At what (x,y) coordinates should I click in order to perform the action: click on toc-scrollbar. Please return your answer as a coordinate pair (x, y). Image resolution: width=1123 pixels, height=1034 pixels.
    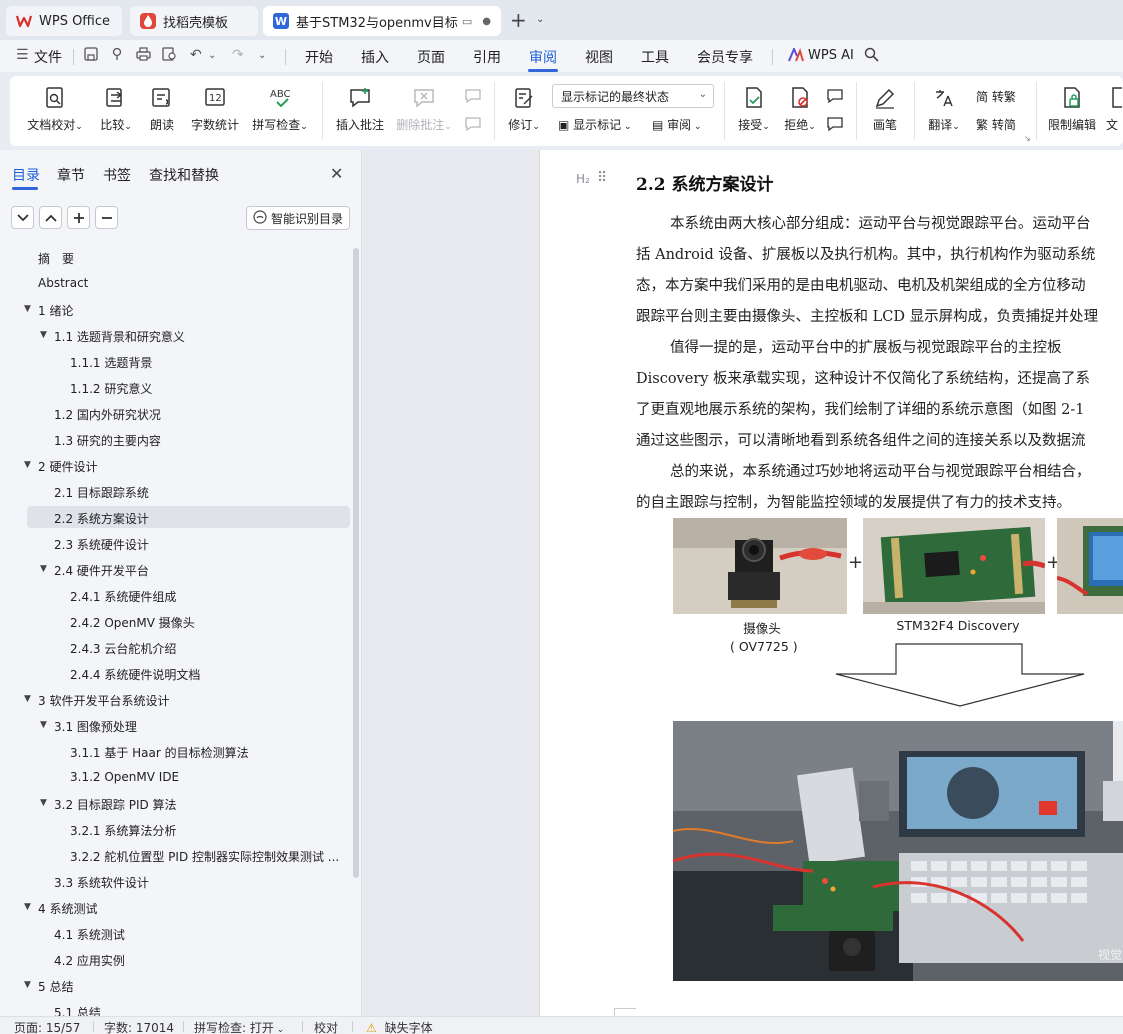
    Looking at the image, I should click on (356, 563).